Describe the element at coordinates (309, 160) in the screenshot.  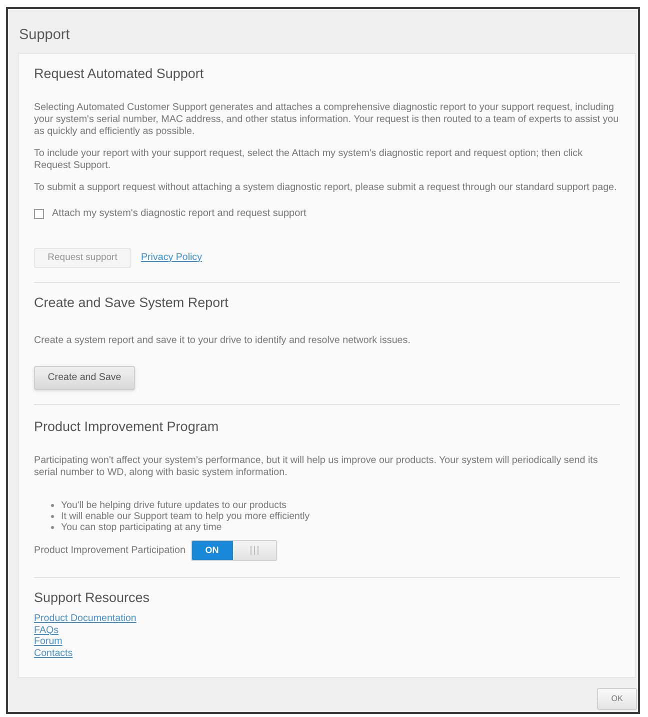
I see `description-text: To include your report with your support request, select the Attach my system's diagnostic report and request option; then click Request Support.` at that location.